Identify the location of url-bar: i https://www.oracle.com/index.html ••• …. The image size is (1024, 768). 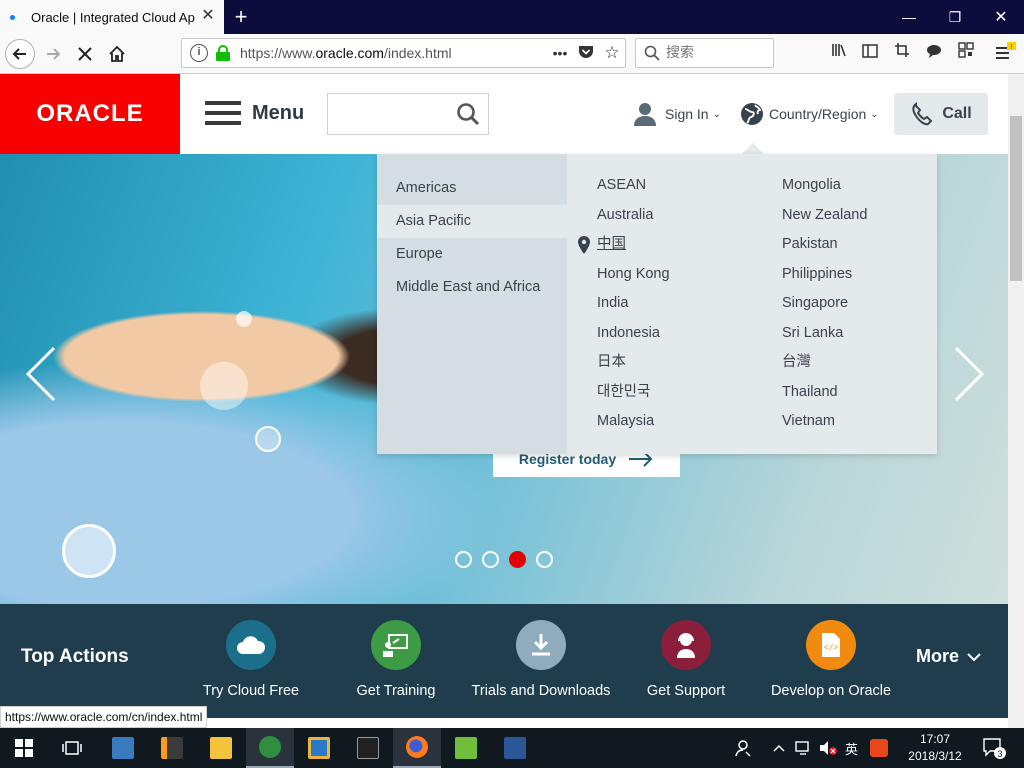
(403, 53).